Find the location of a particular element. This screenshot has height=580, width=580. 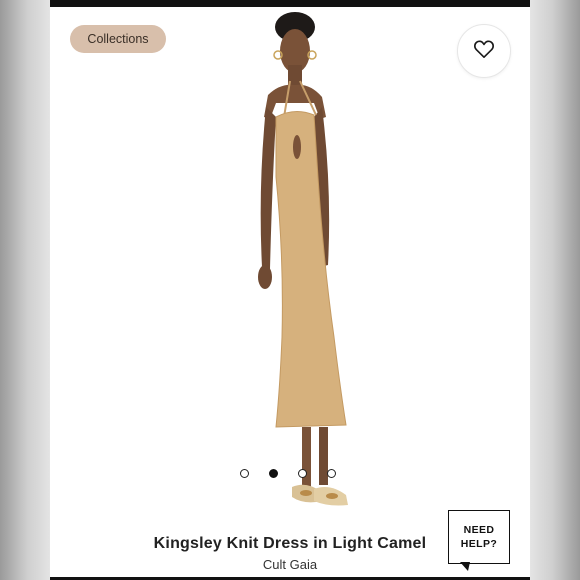

favorite-button is located at coordinates (484, 51).